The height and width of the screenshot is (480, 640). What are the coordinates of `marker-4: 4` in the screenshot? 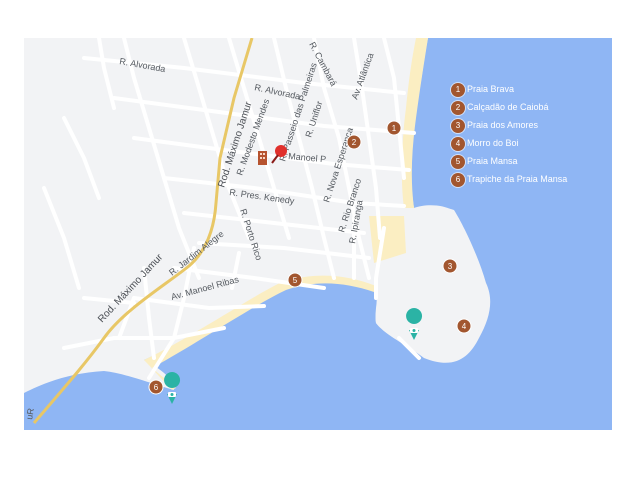 It's located at (464, 326).